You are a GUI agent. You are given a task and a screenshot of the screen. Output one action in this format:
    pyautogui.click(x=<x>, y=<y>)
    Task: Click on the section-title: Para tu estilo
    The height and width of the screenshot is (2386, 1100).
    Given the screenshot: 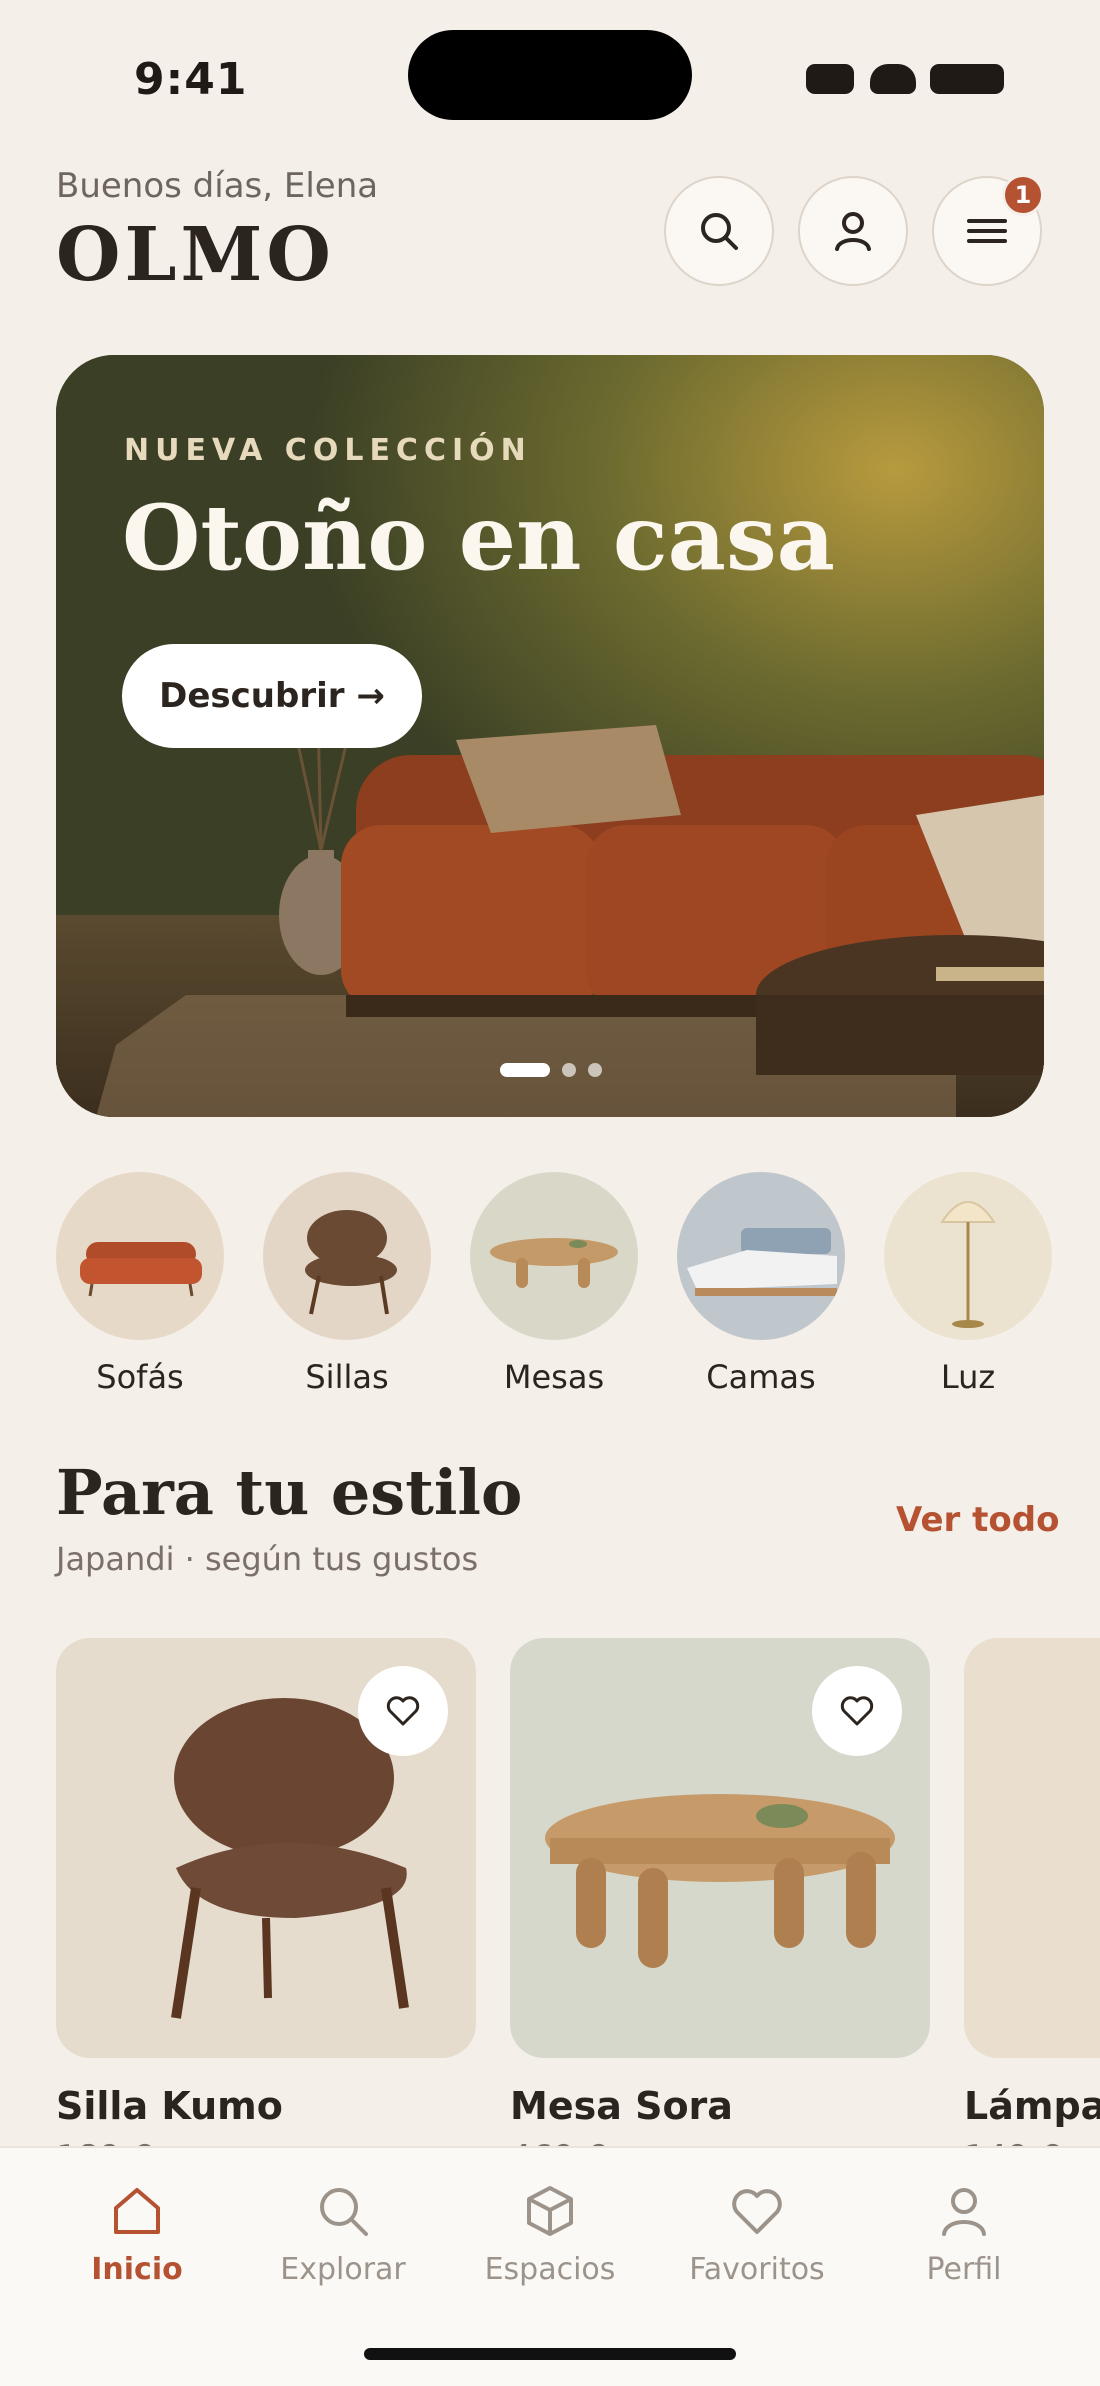 What is the action you would take?
    pyautogui.click(x=289, y=1492)
    